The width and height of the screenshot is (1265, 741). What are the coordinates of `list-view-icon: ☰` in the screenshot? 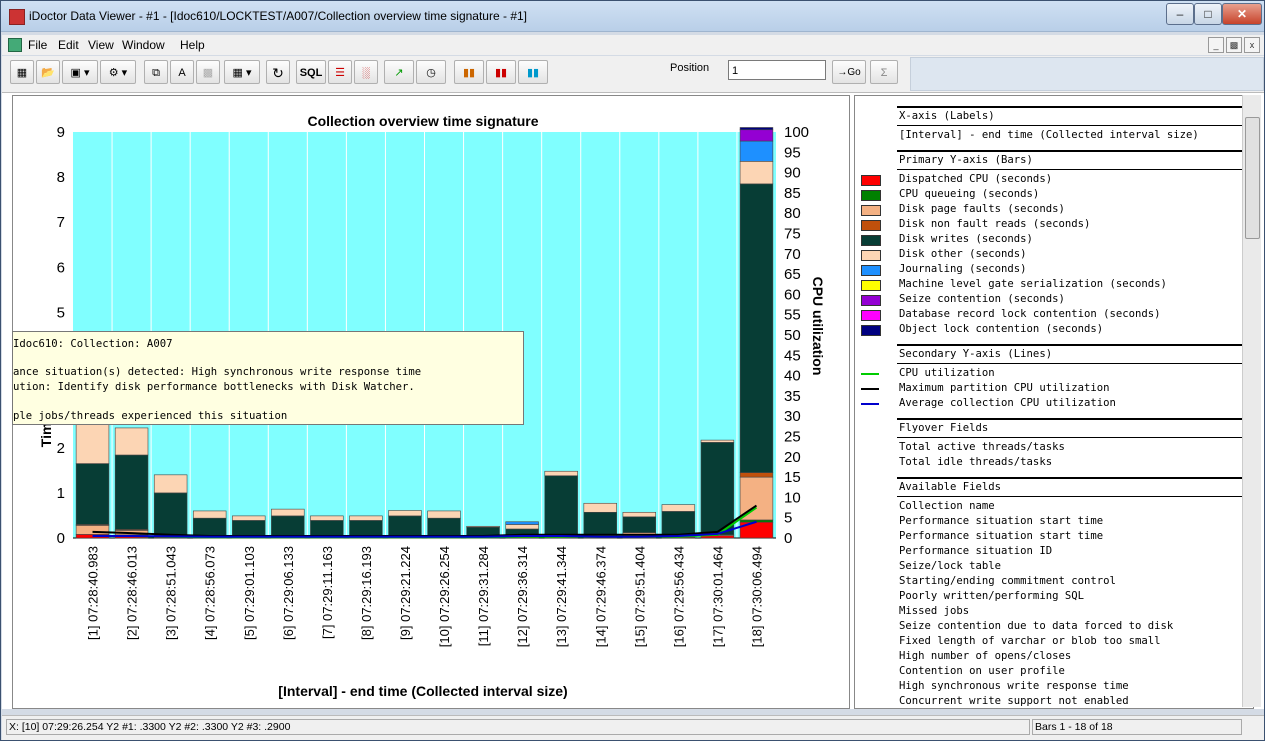 It's located at (340, 72).